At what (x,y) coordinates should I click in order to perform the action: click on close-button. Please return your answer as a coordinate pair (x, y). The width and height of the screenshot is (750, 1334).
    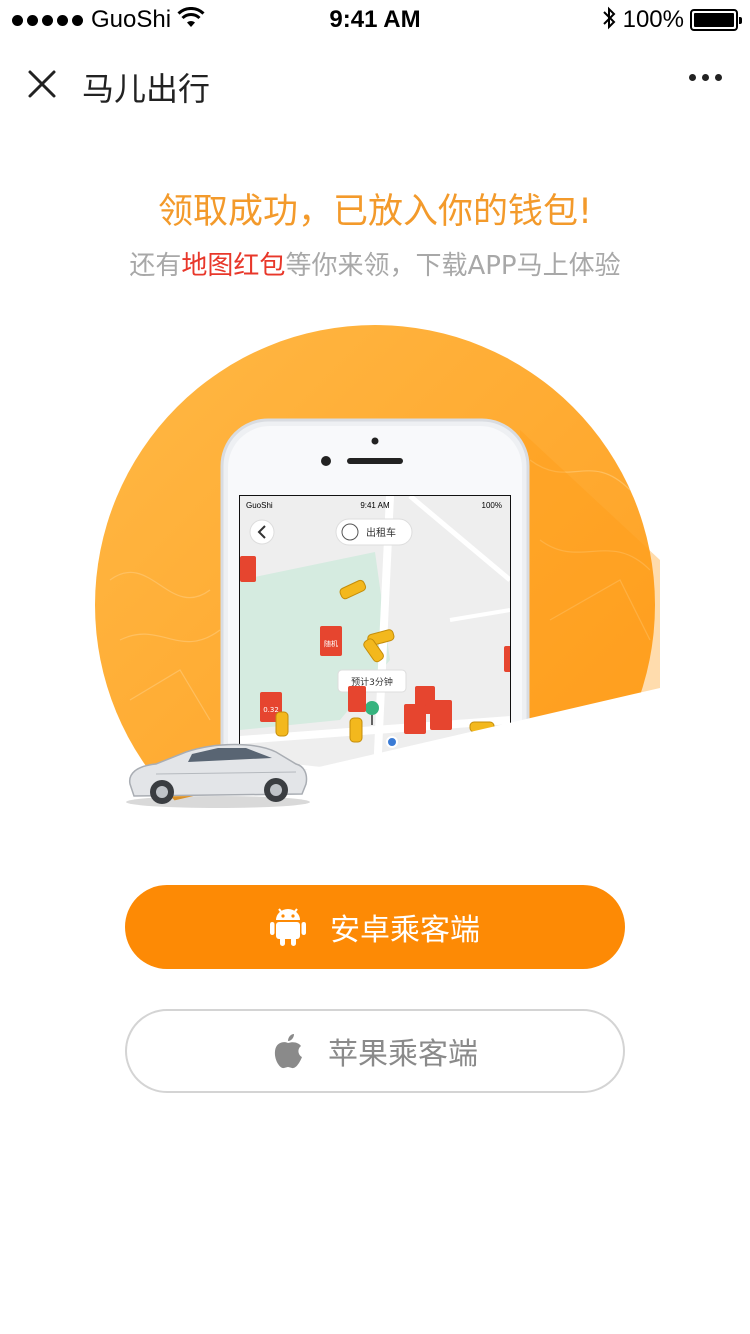
    Looking at the image, I should click on (42, 84).